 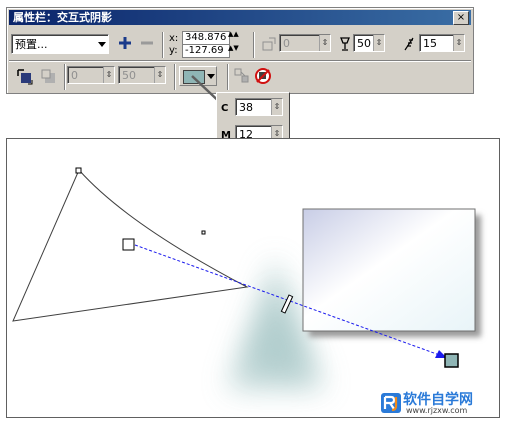 What do you see at coordinates (442, 43) in the screenshot?
I see `shadow-feather-input: 15 ⇕` at bounding box center [442, 43].